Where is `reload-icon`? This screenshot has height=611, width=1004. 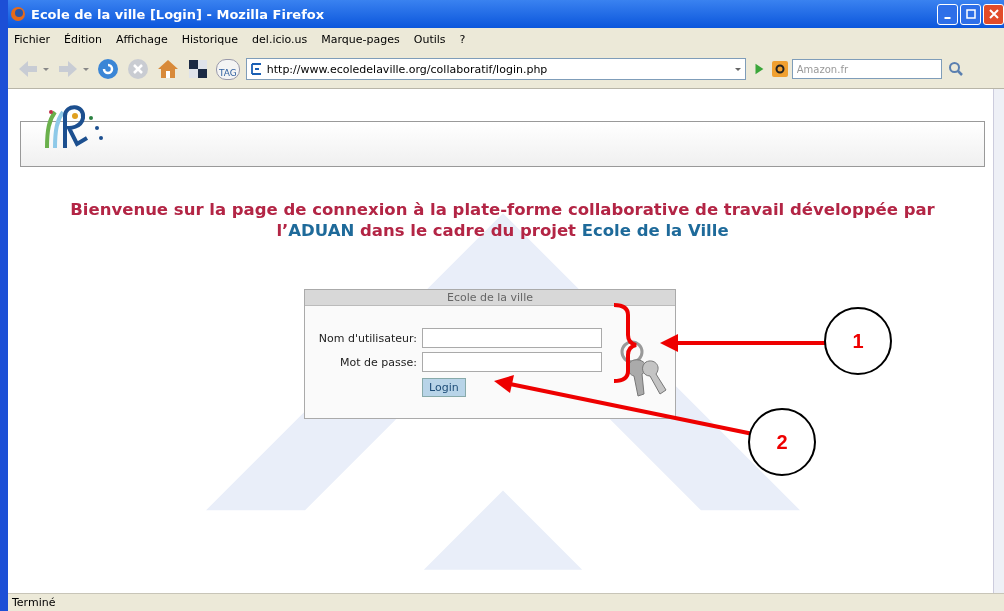 reload-icon is located at coordinates (108, 69).